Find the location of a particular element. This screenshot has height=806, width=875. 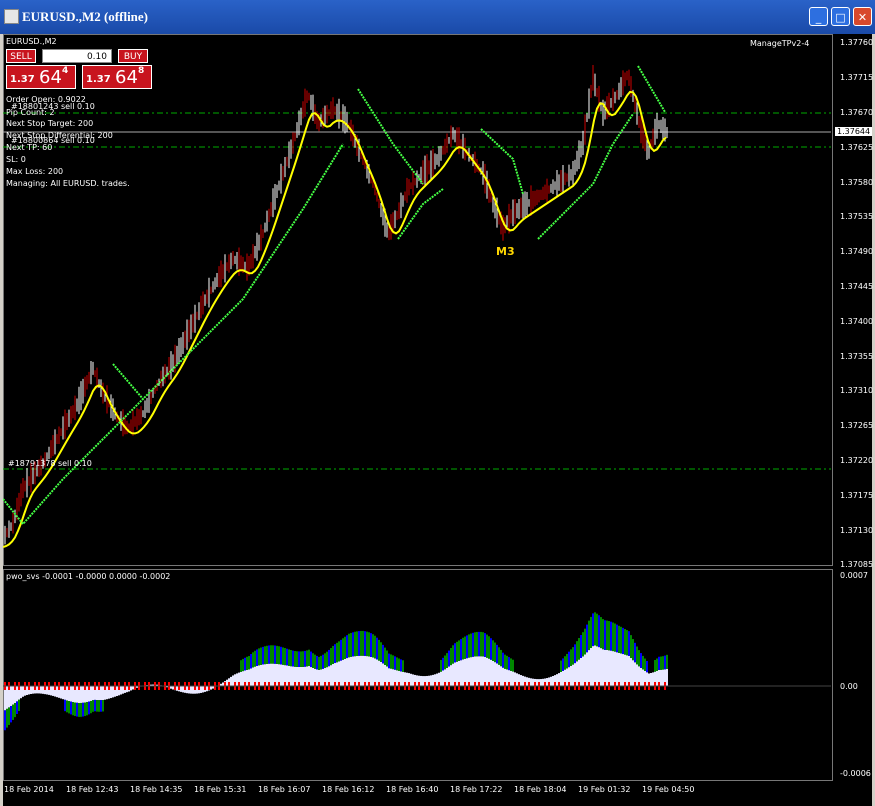

buy-button: BUY is located at coordinates (133, 56).